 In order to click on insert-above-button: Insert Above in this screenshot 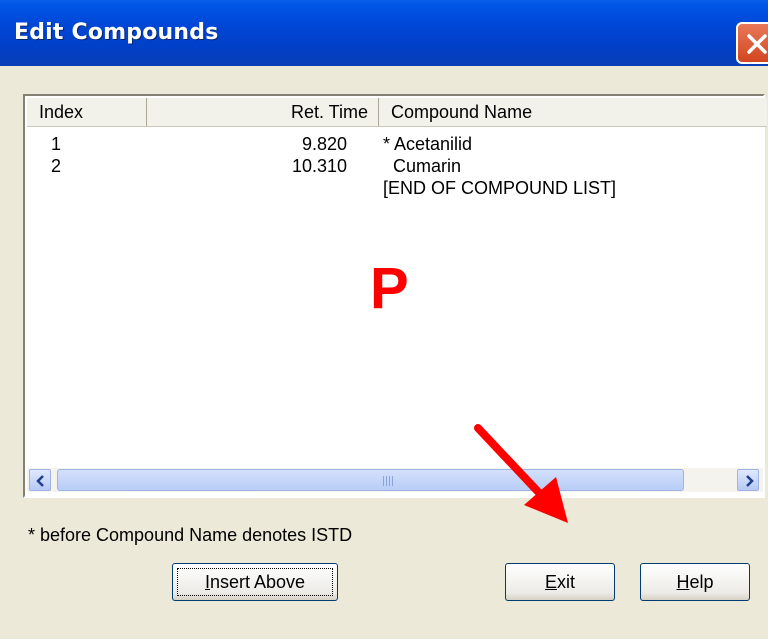, I will do `click(255, 582)`.